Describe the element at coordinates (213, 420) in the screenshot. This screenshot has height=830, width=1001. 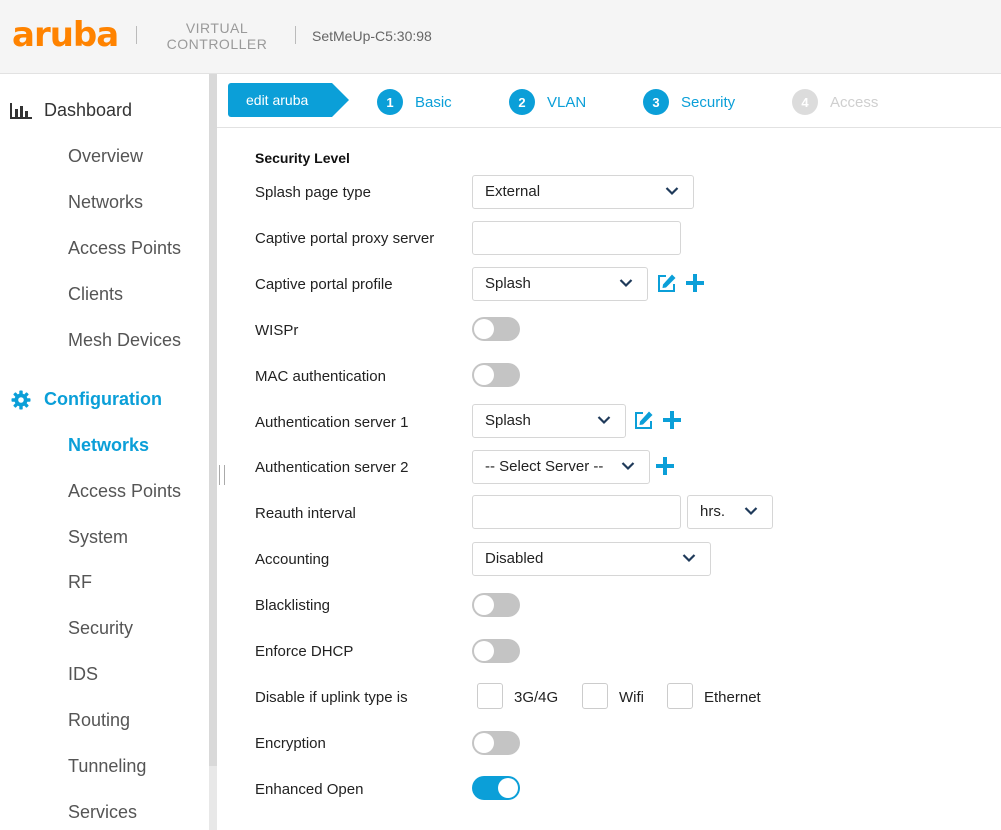
I see `sidebar-scrollbar-thumb` at that location.